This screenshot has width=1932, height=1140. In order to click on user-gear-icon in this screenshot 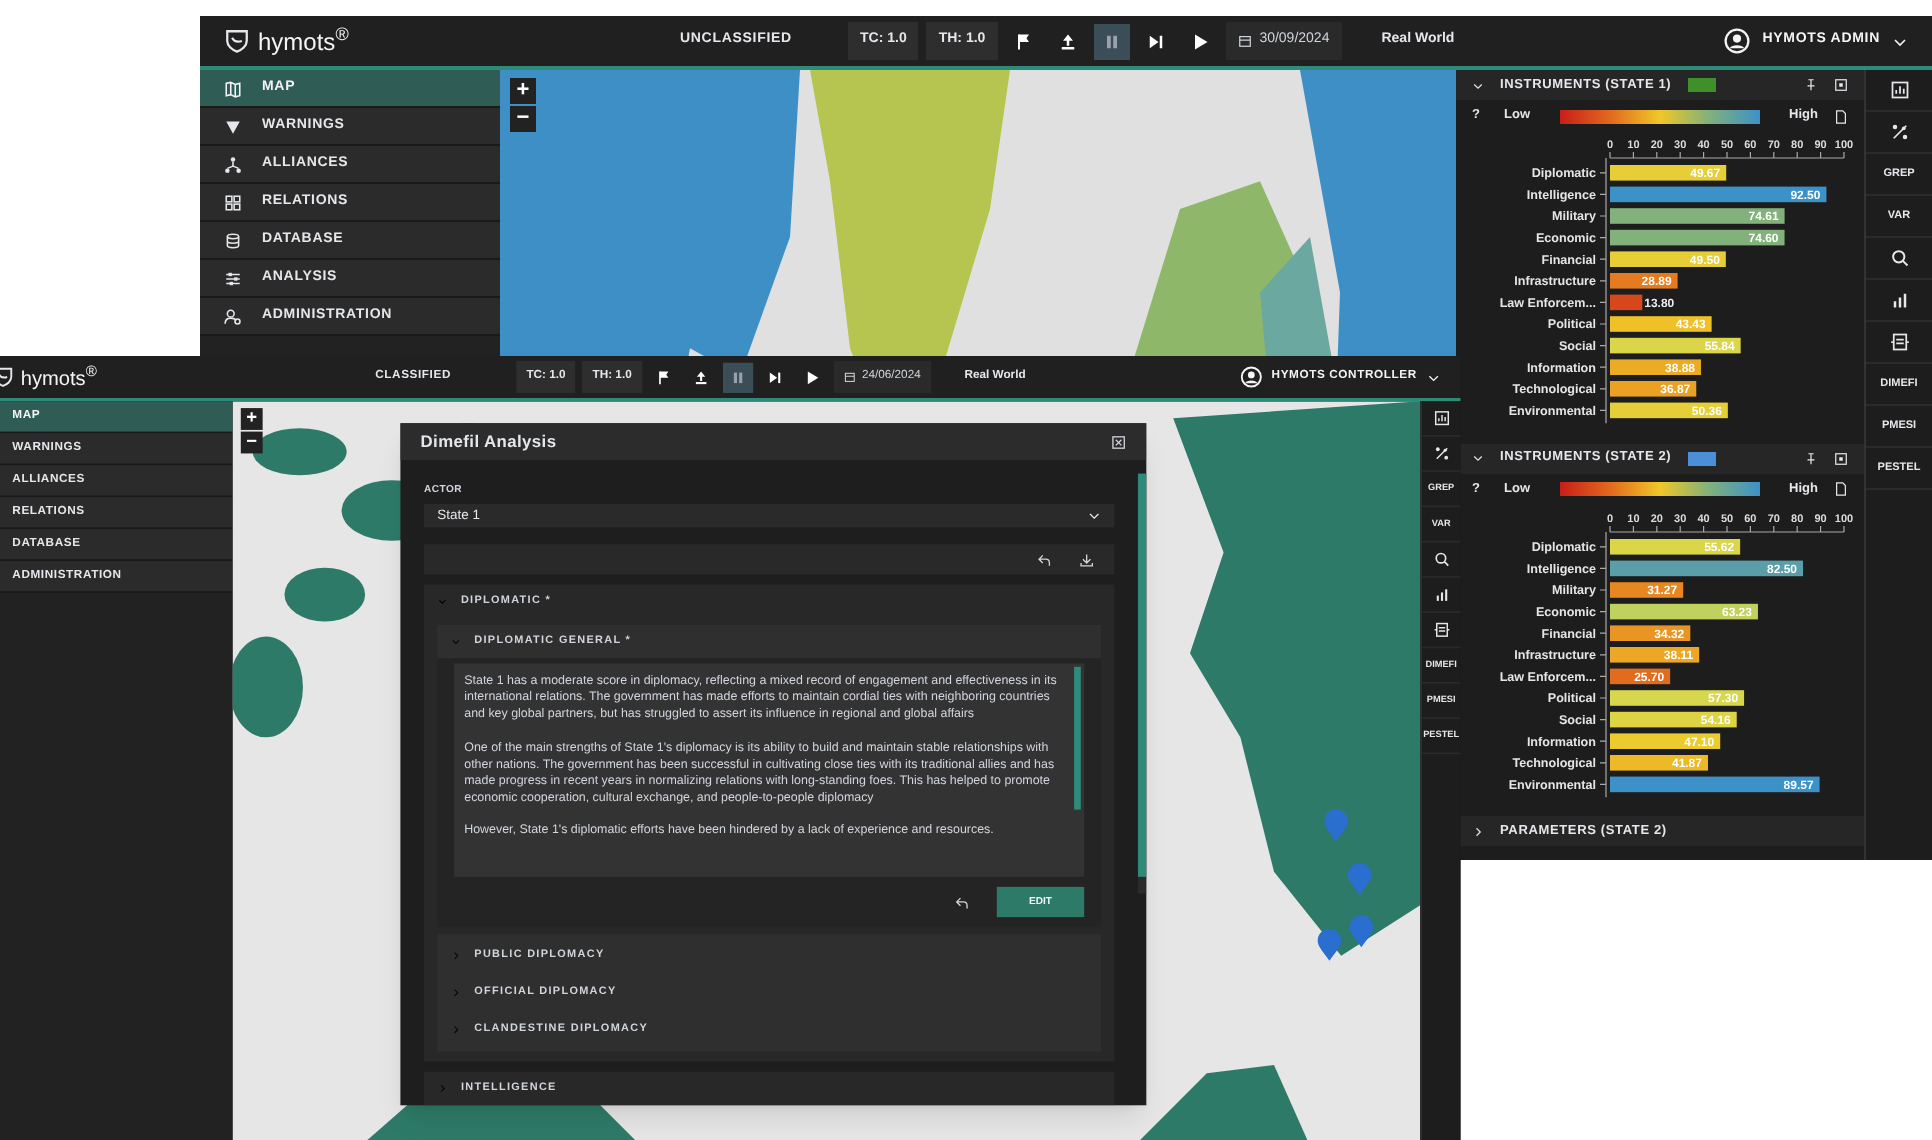, I will do `click(233, 316)`.